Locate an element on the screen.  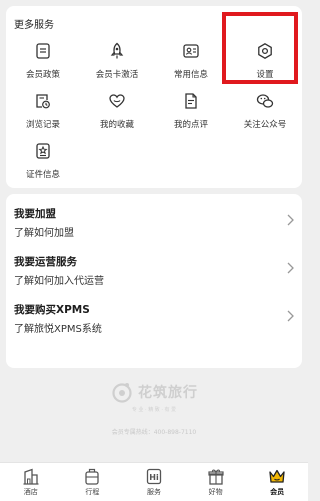
service-common-info: 常用信息 is located at coordinates (191, 64).